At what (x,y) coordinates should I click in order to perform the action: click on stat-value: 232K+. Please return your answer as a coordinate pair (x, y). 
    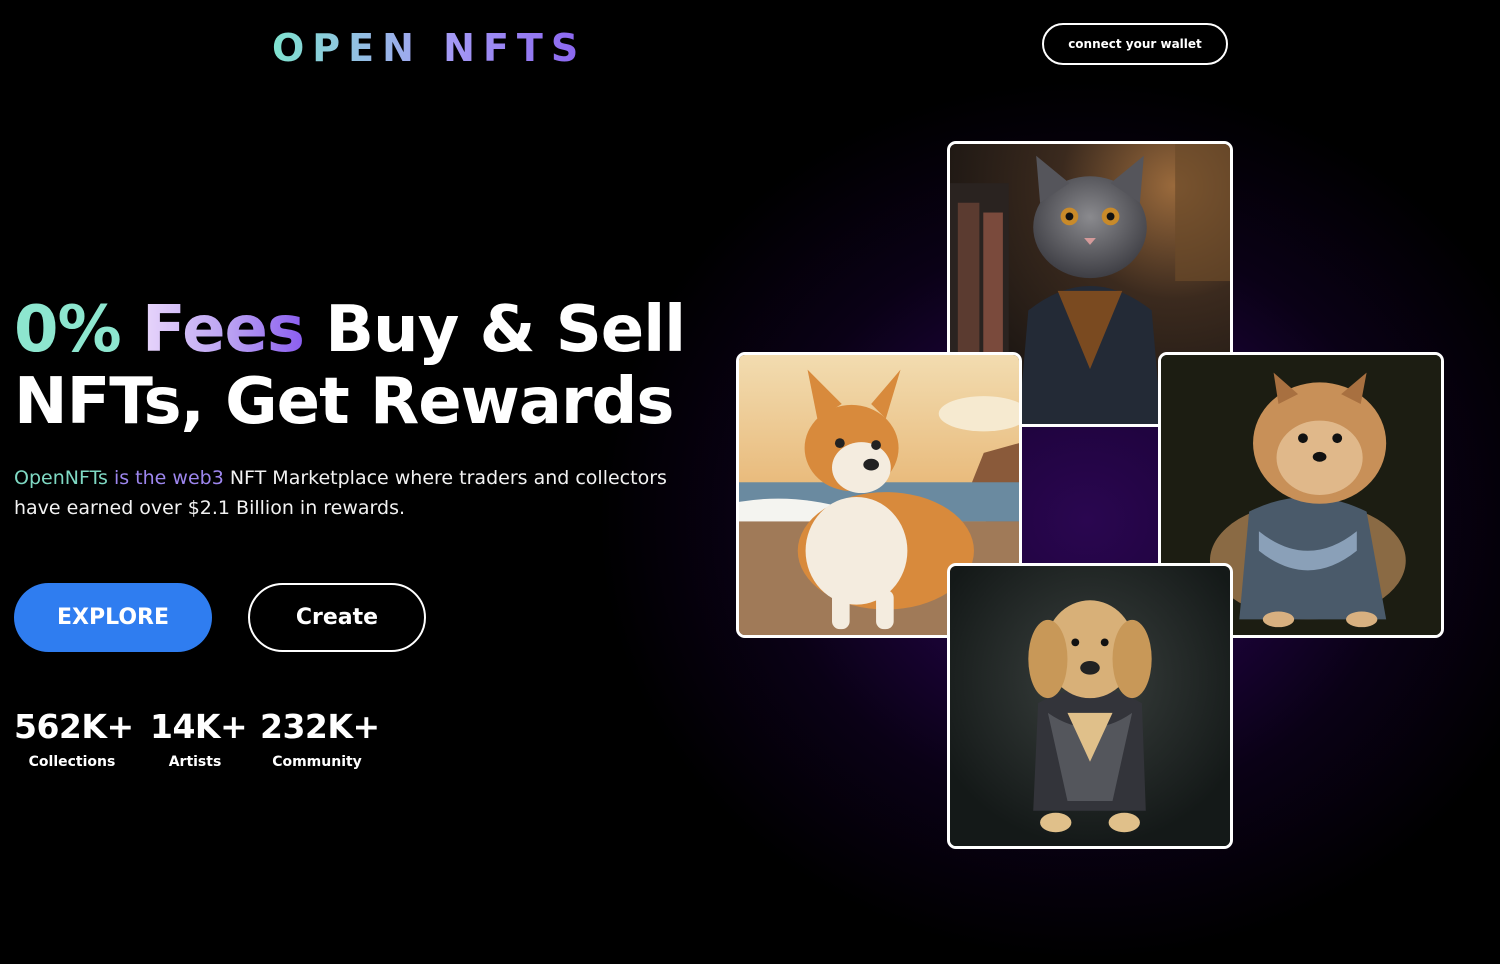
    Looking at the image, I should click on (320, 726).